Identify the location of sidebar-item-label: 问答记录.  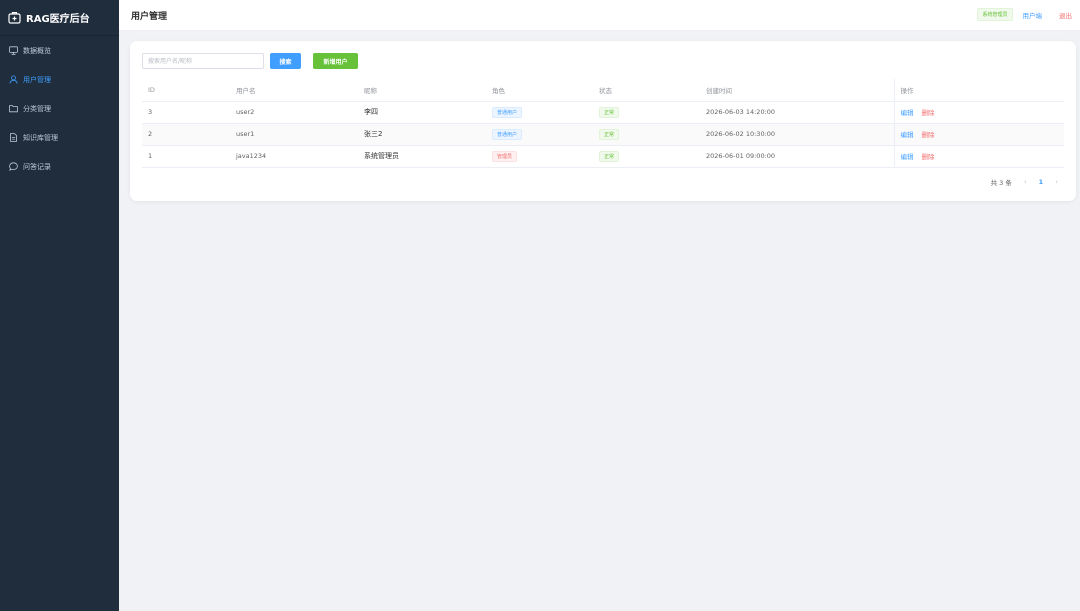
(37, 166).